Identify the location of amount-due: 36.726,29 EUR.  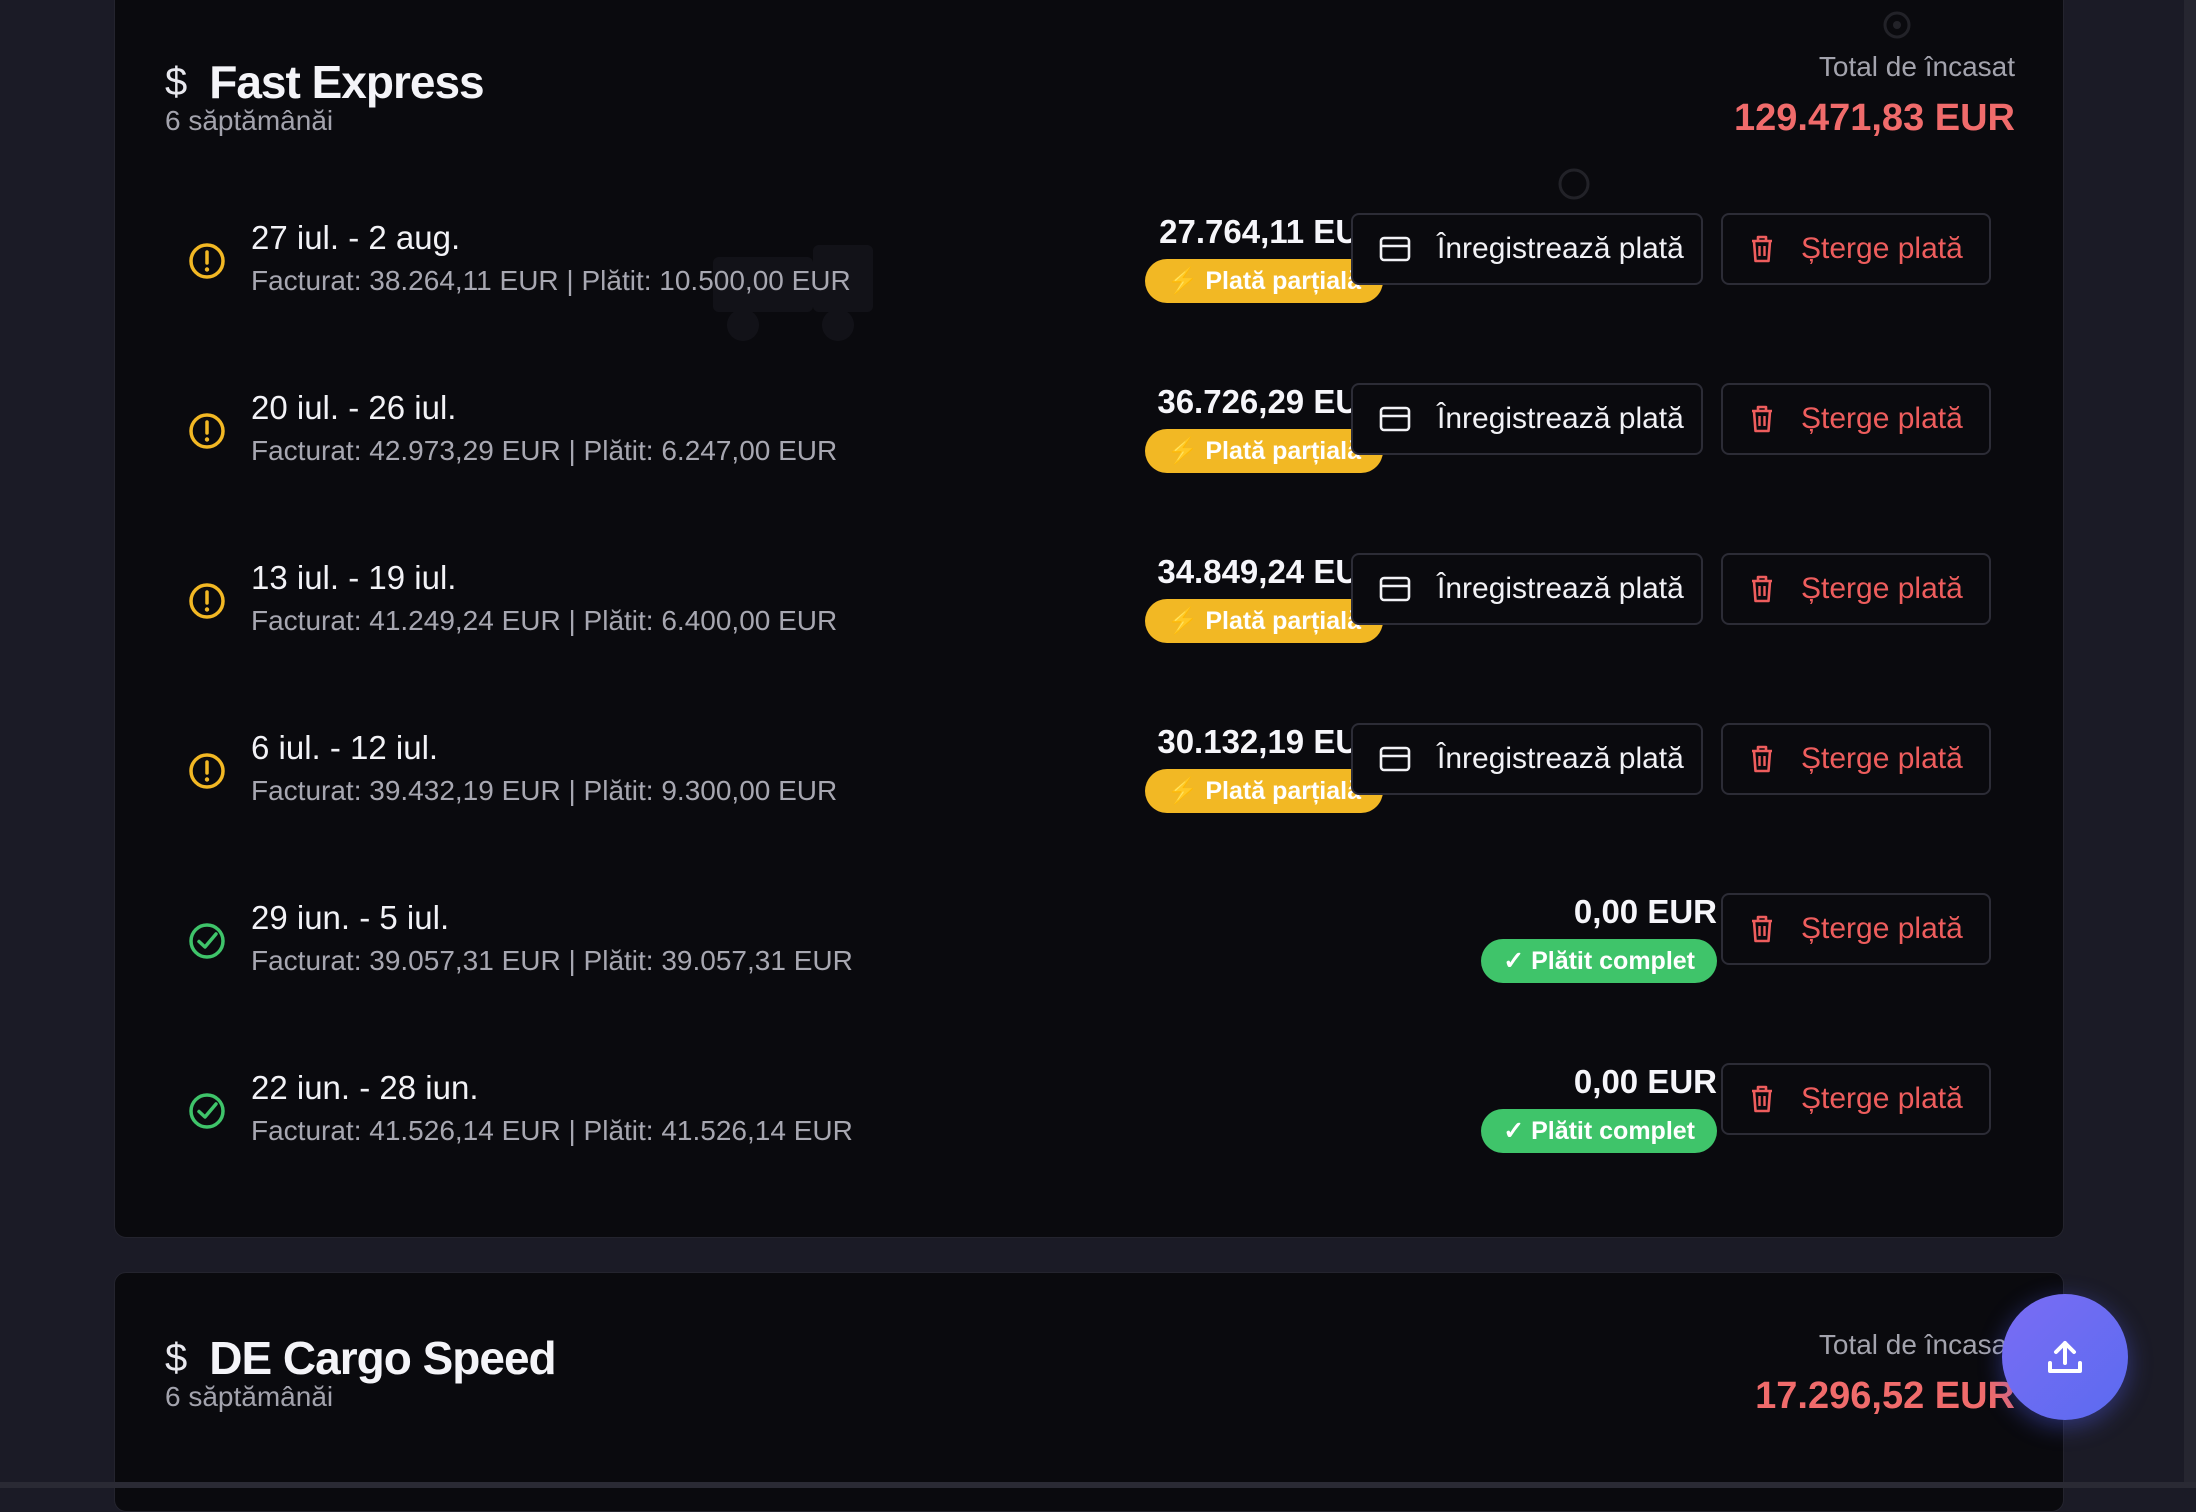
(1270, 401).